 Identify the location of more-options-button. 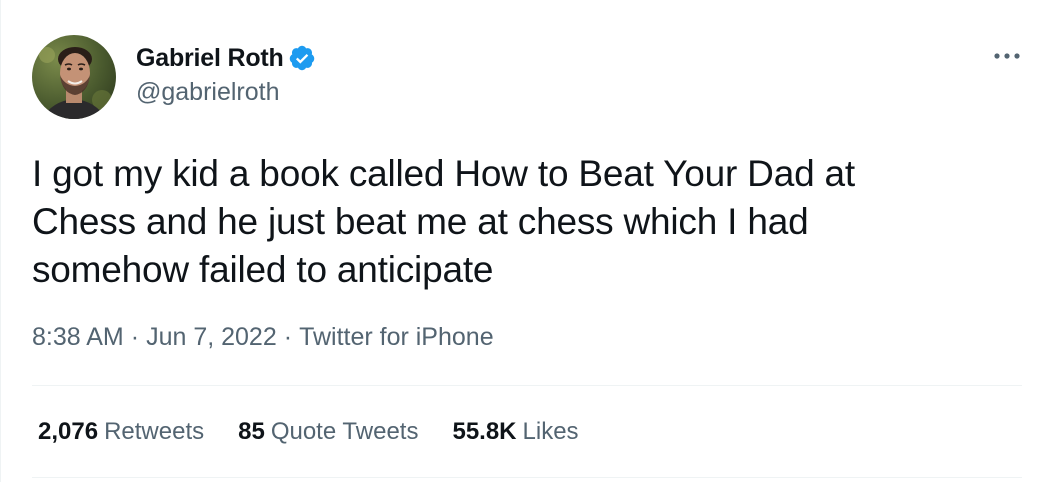
(1007, 56).